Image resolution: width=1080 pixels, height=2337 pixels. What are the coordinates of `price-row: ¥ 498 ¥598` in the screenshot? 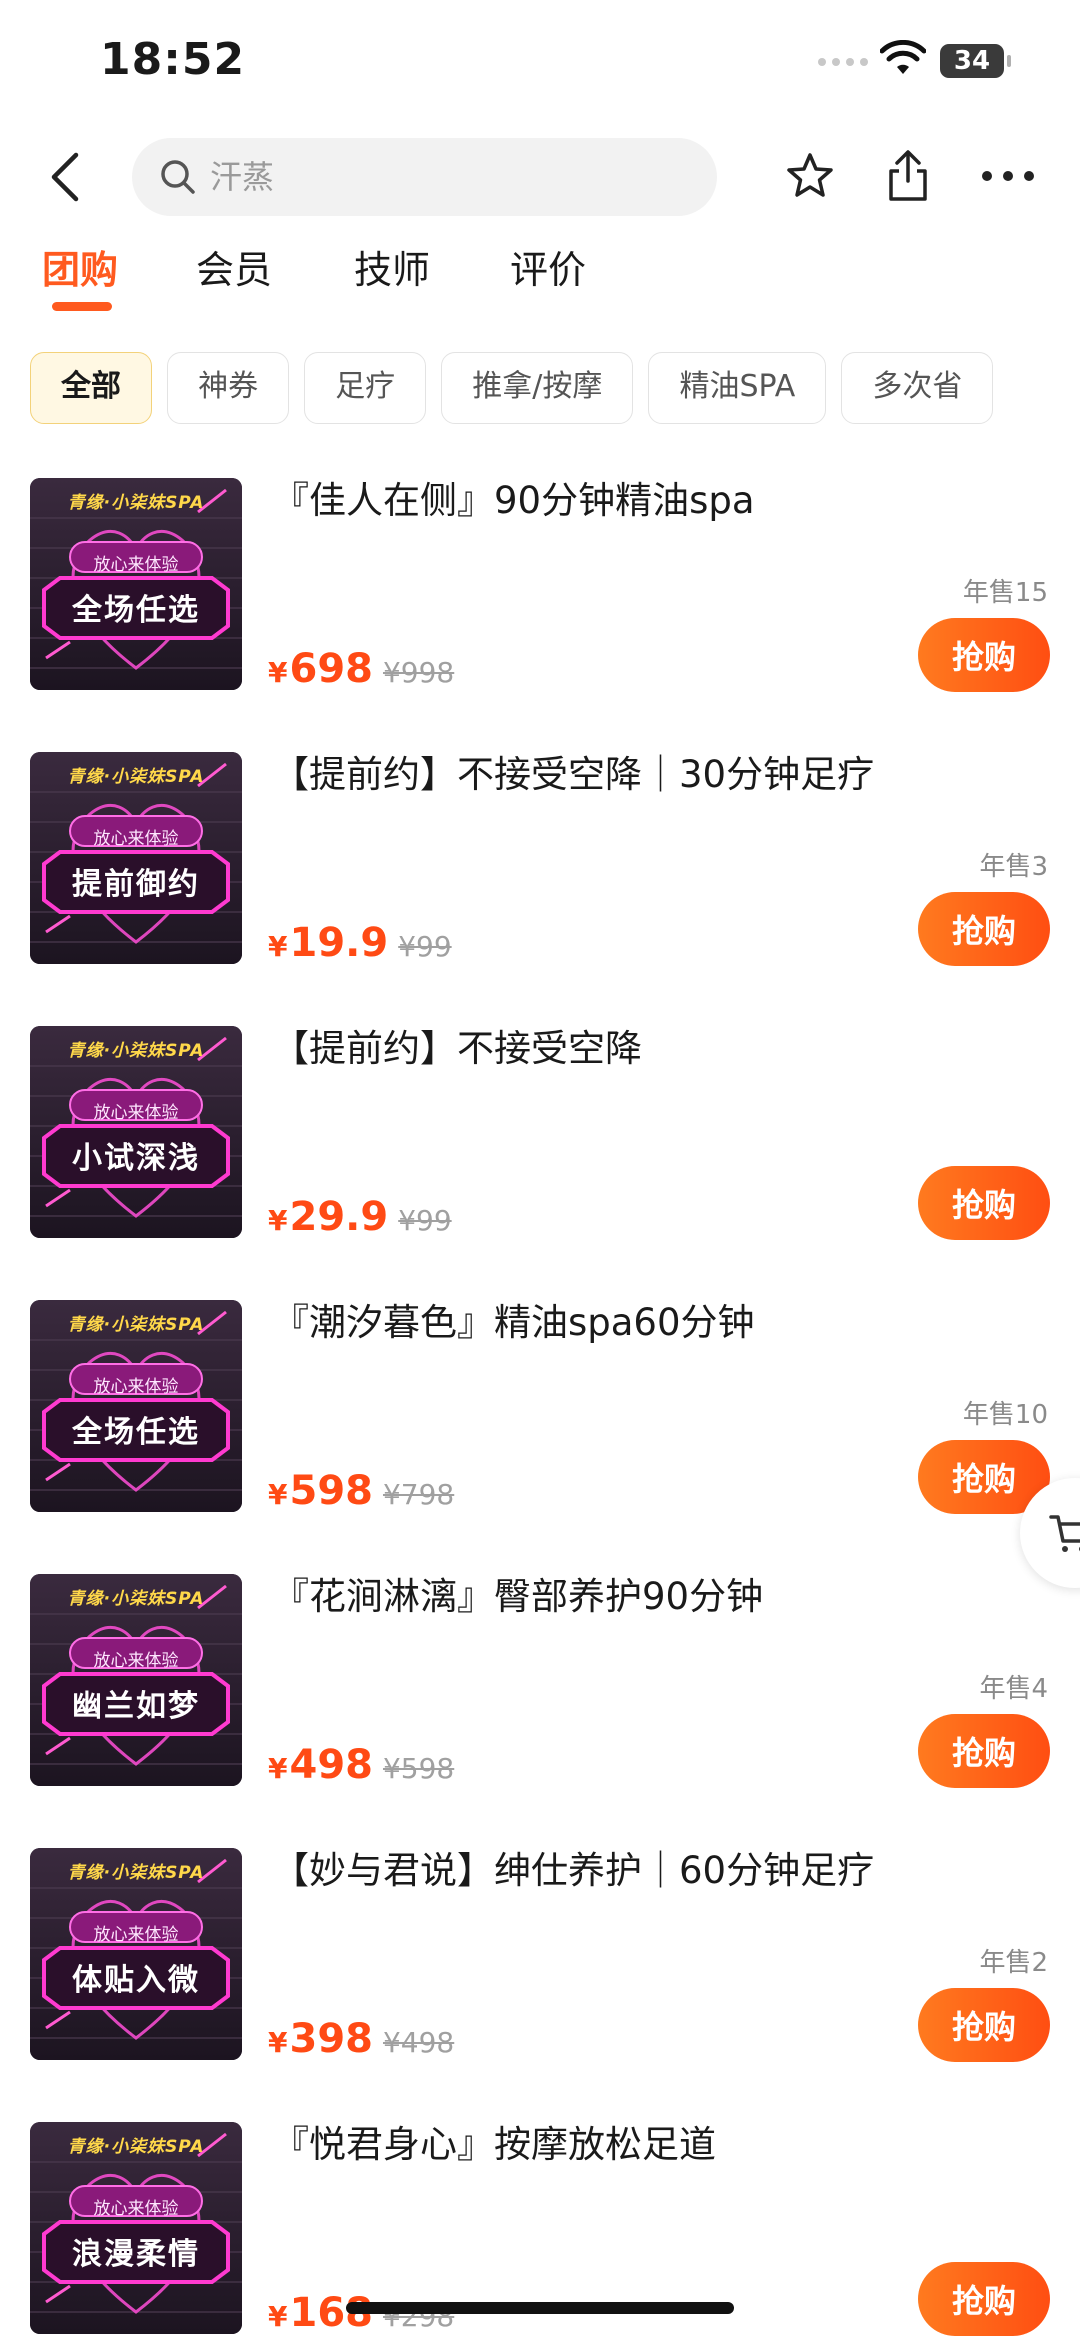 It's located at (361, 1767).